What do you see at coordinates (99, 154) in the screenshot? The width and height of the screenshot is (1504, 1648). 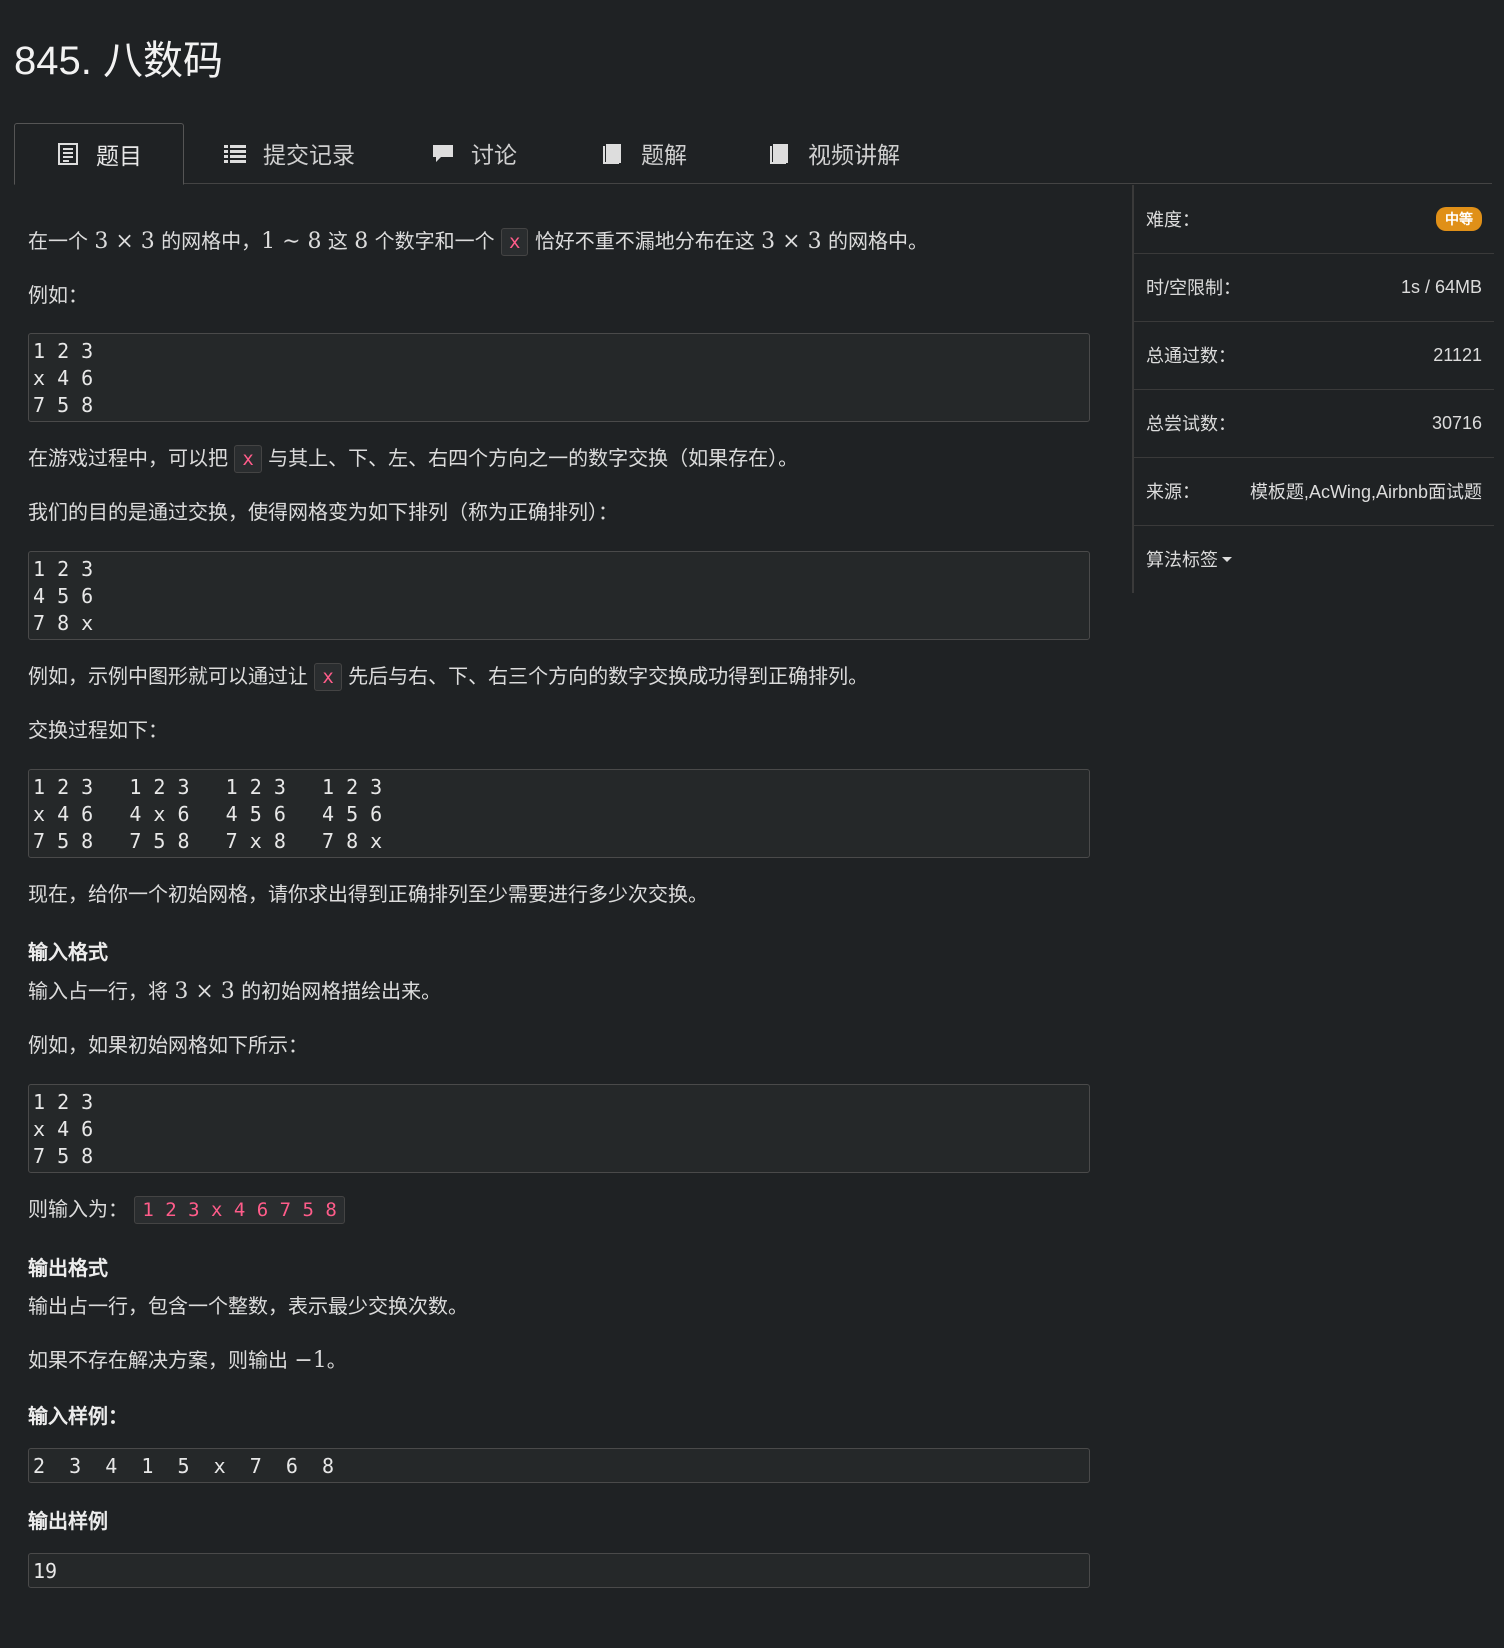 I see `tab-problem: 题目` at bounding box center [99, 154].